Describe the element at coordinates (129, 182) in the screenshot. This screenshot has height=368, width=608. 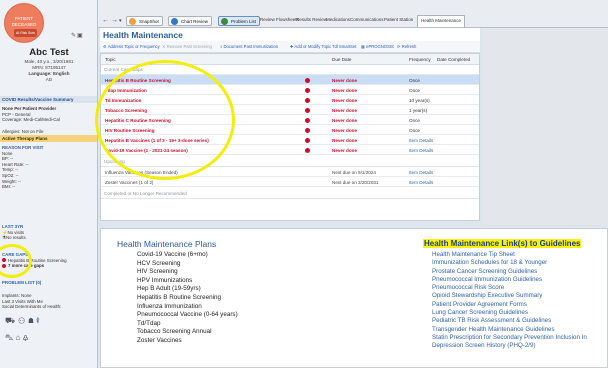
I see `row-topic: Zoster Vaccines (1 of 2)` at that location.